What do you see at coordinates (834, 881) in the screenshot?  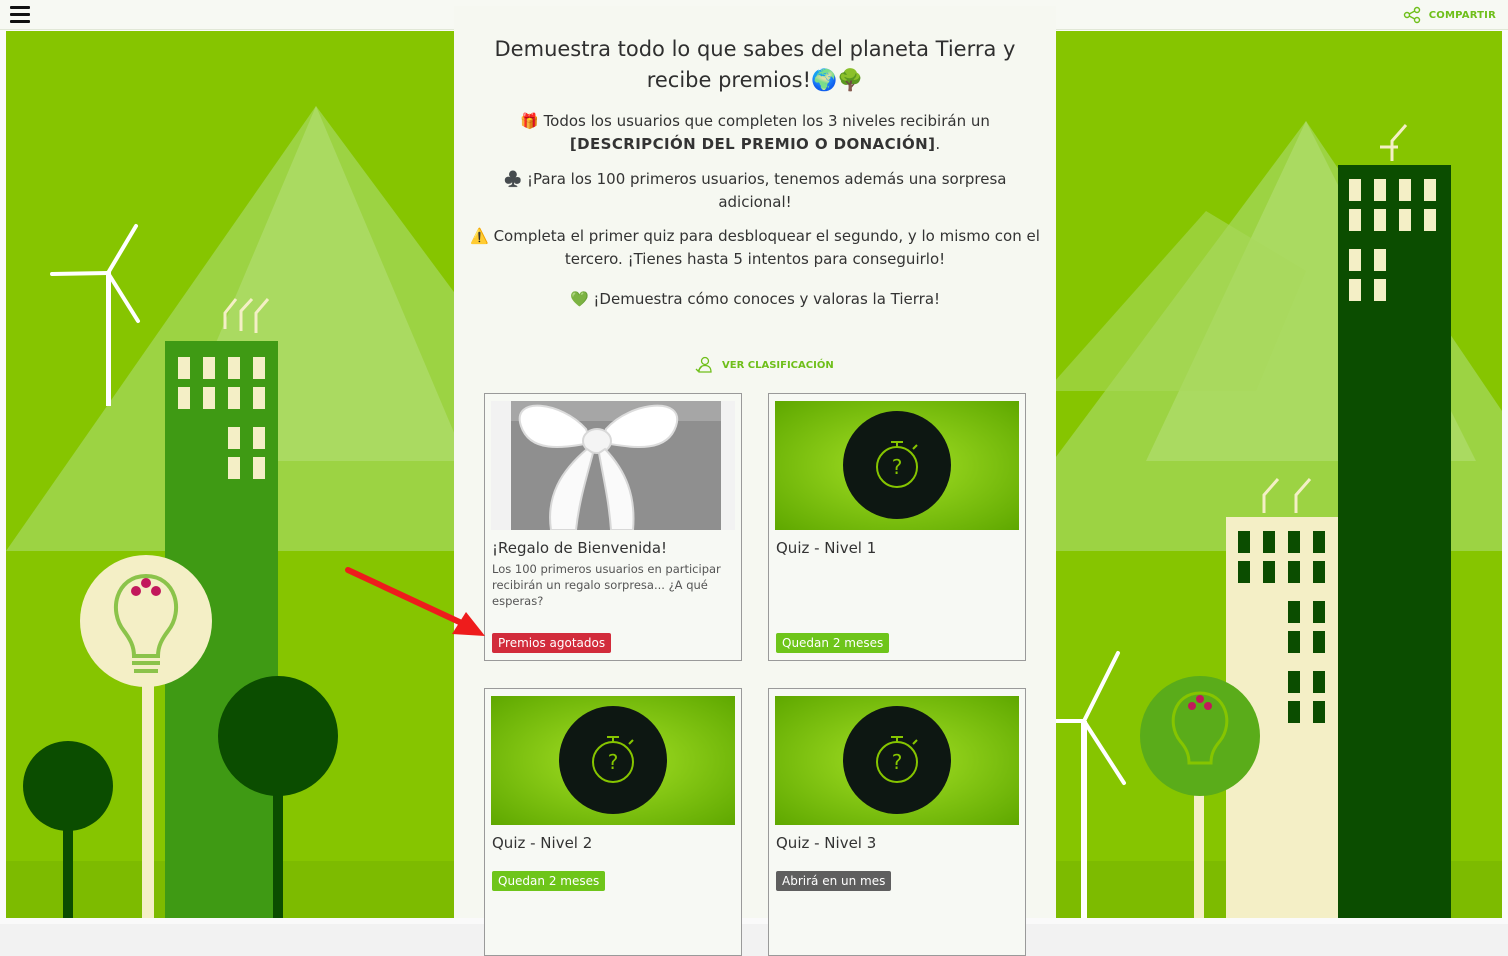 I see `status-badge: Abrirá en un mes` at bounding box center [834, 881].